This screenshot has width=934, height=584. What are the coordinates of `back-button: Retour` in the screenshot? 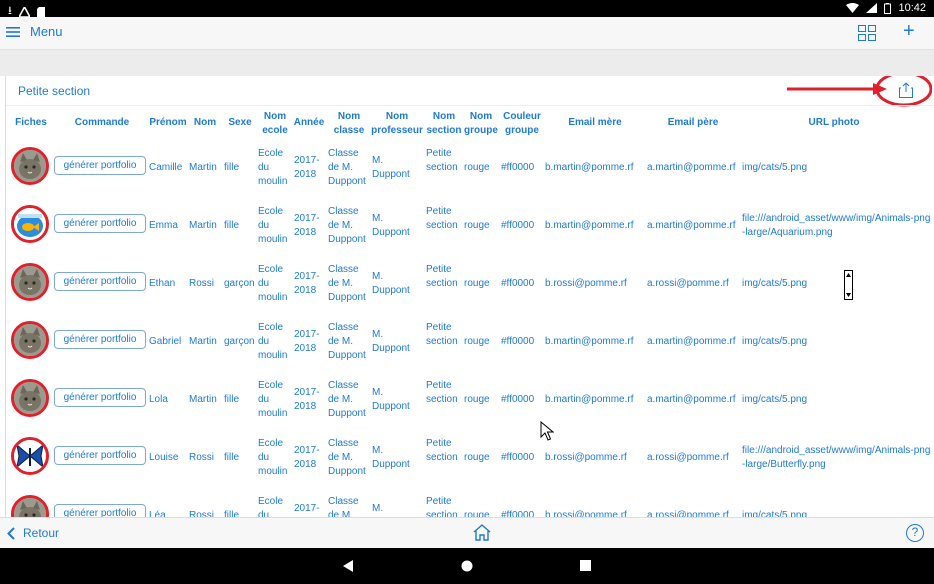 It's located at (33, 533).